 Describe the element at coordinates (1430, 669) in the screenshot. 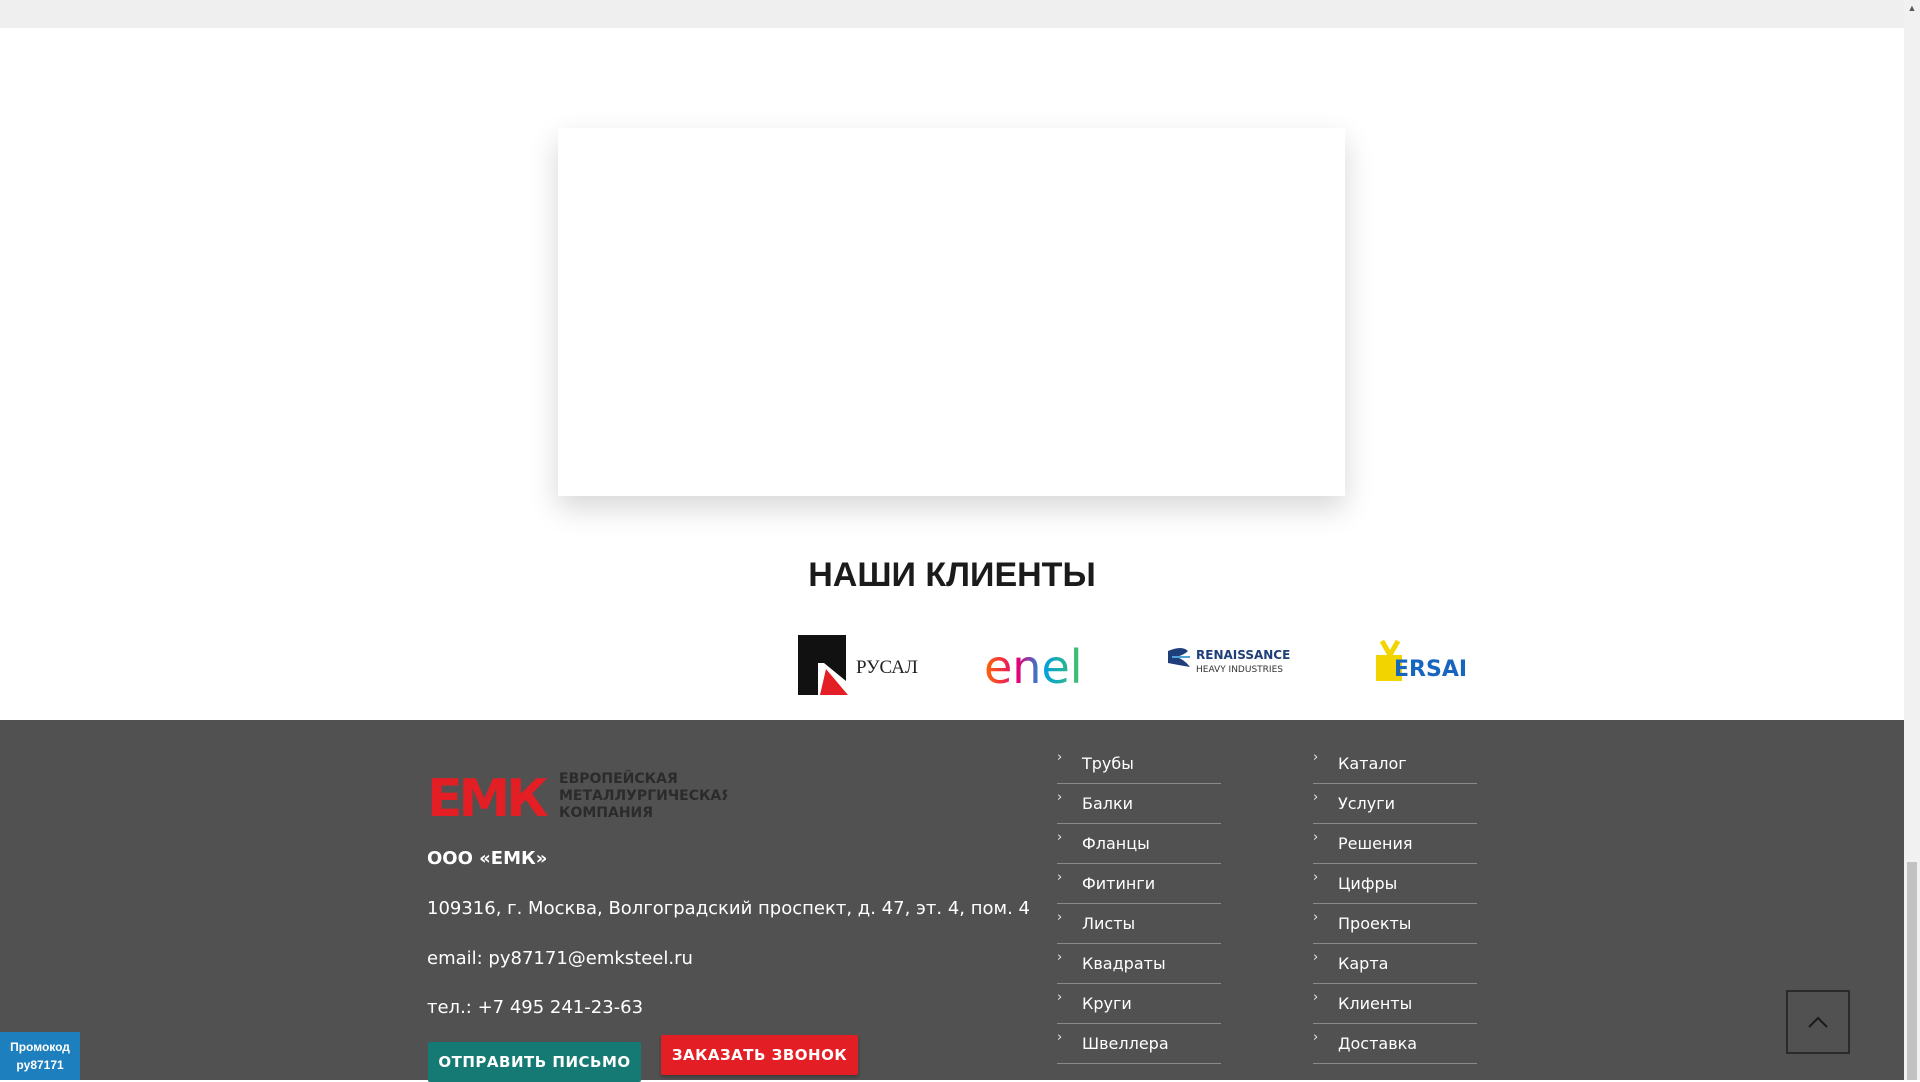

I see `ersai-logo-text: ERSAI` at that location.